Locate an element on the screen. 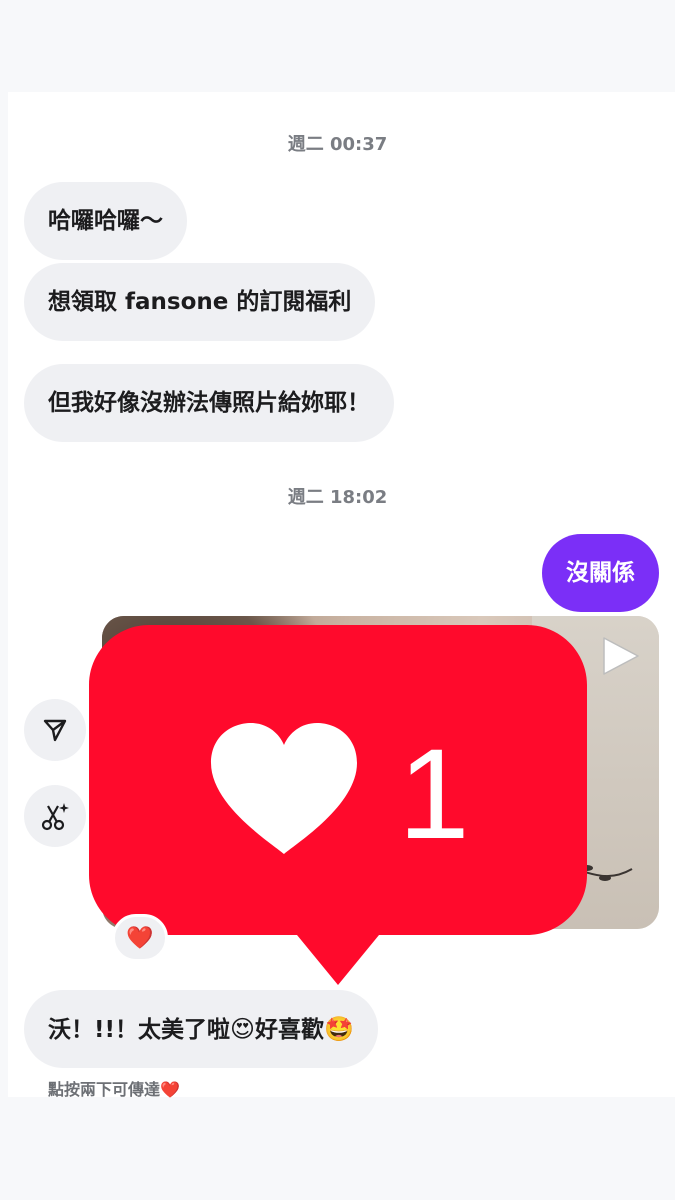 This screenshot has height=1200, width=675. scissors-sparkle-icon is located at coordinates (55, 817).